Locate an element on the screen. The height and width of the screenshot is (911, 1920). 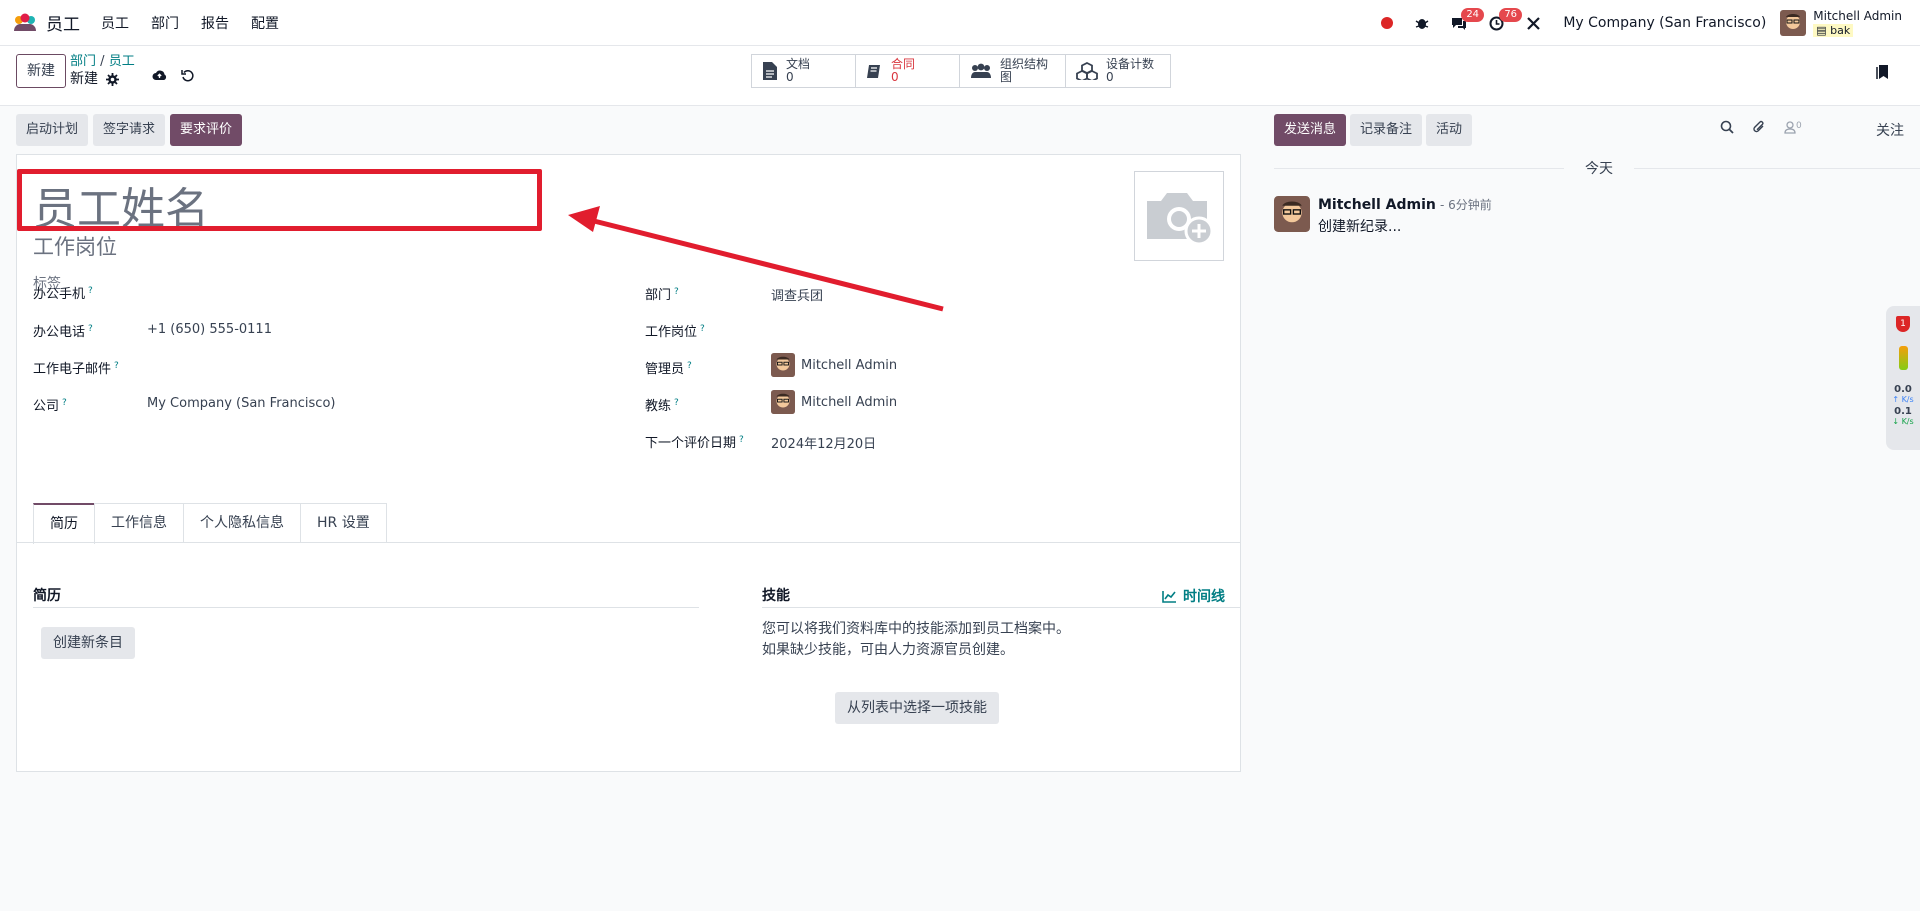
date-separator: 今天 is located at coordinates (1597, 168).